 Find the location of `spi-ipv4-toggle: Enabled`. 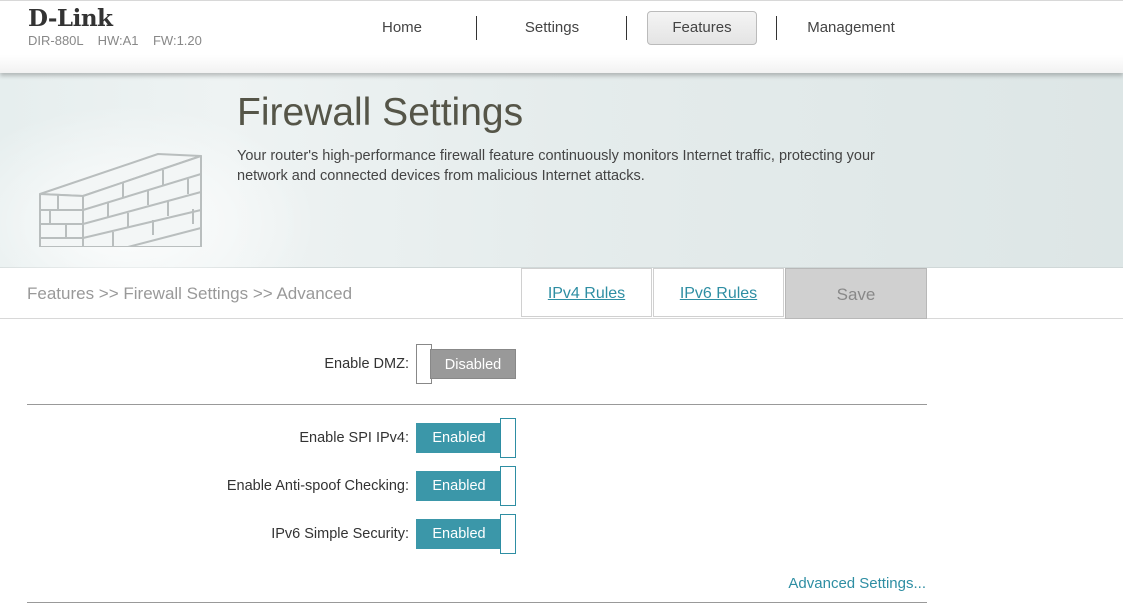

spi-ipv4-toggle: Enabled is located at coordinates (466, 438).